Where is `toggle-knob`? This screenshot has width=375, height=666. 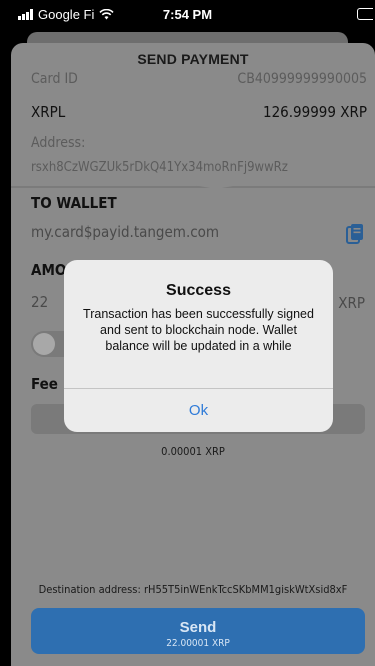 toggle-knob is located at coordinates (44, 344).